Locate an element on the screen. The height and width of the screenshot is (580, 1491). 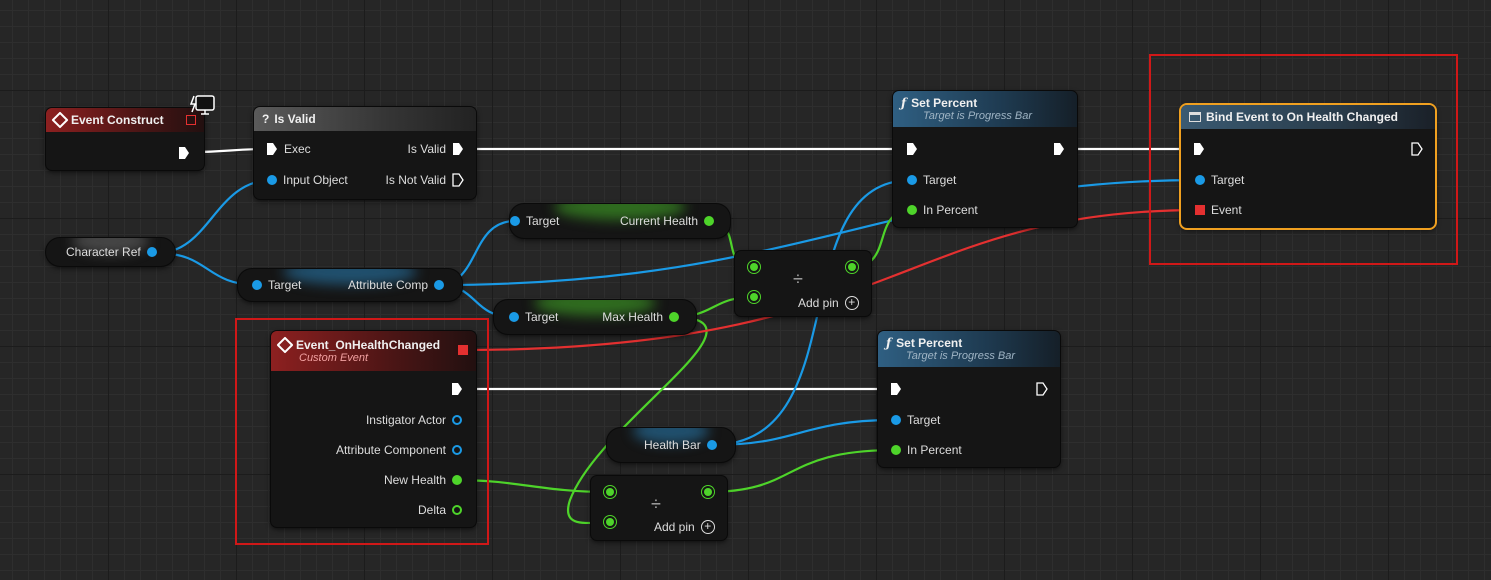
delta-pin: Delta is located at coordinates (440, 510).